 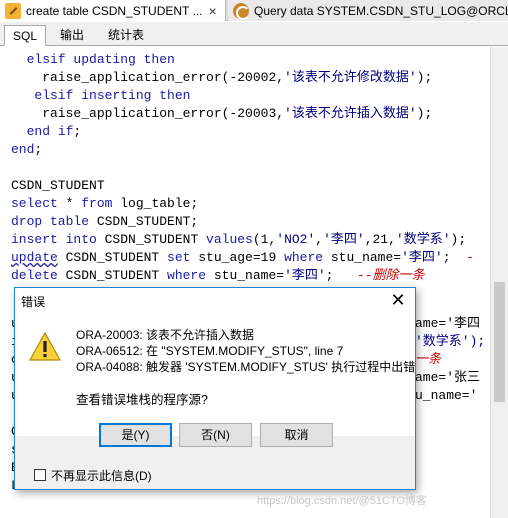 What do you see at coordinates (450, 341) in the screenshot?
I see `code-line-fragment: '数学系');` at bounding box center [450, 341].